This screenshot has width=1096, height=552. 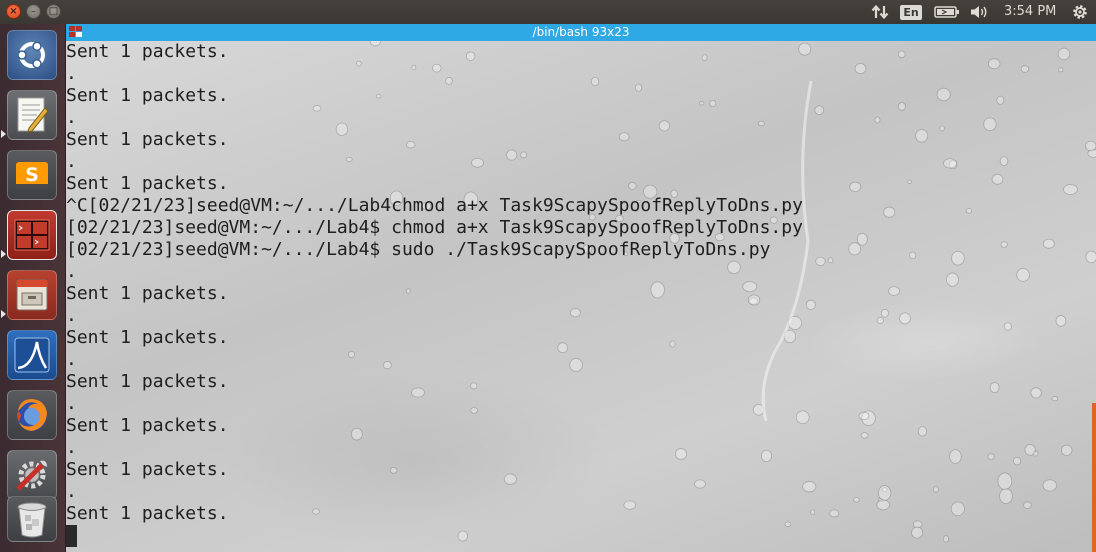 I want to click on trash-icon, so click(x=32, y=520).